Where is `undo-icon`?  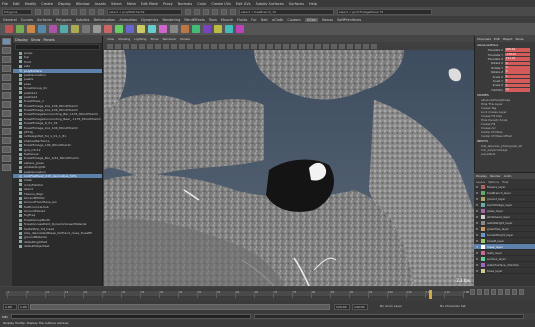
undo-icon is located at coordinates (65, 11).